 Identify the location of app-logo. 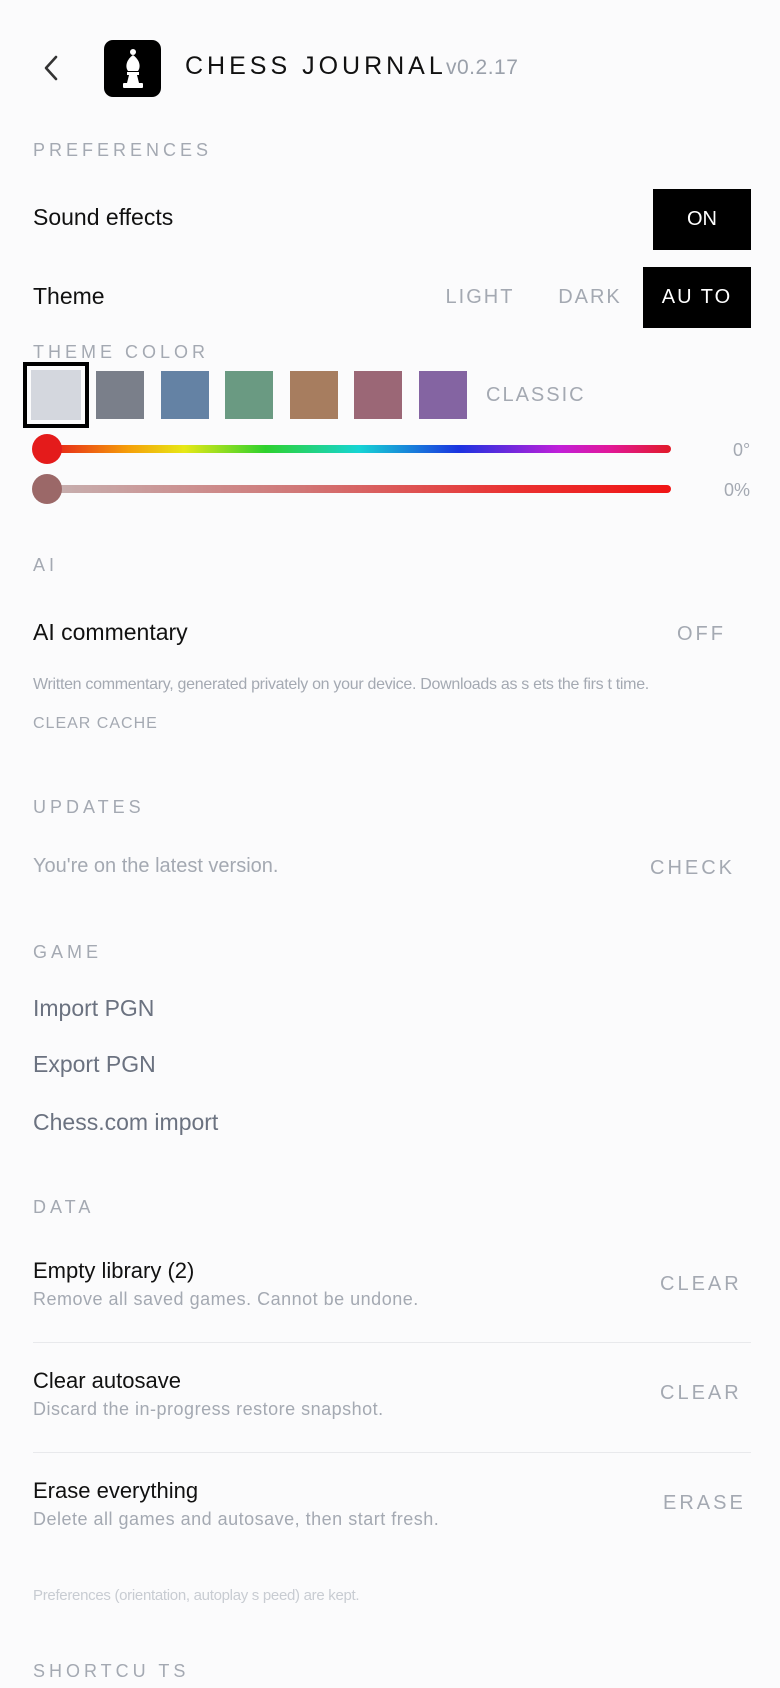
(132, 68).